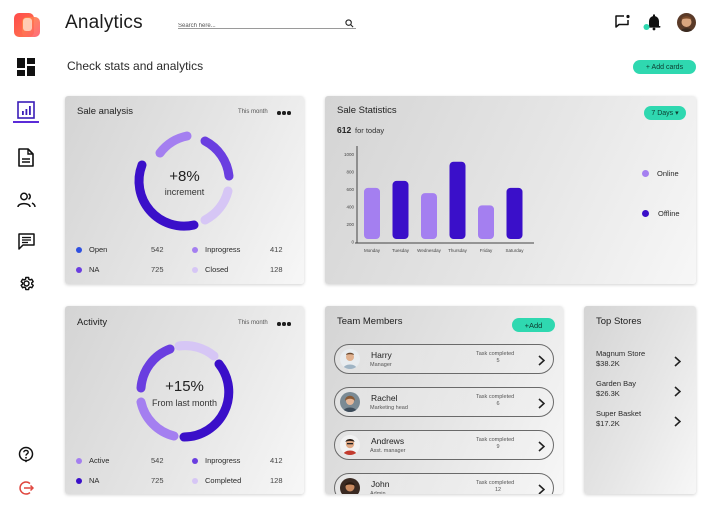 This screenshot has width=720, height=530. Describe the element at coordinates (429, 250) in the screenshot. I see `x-tick-label: Wednesday` at that location.